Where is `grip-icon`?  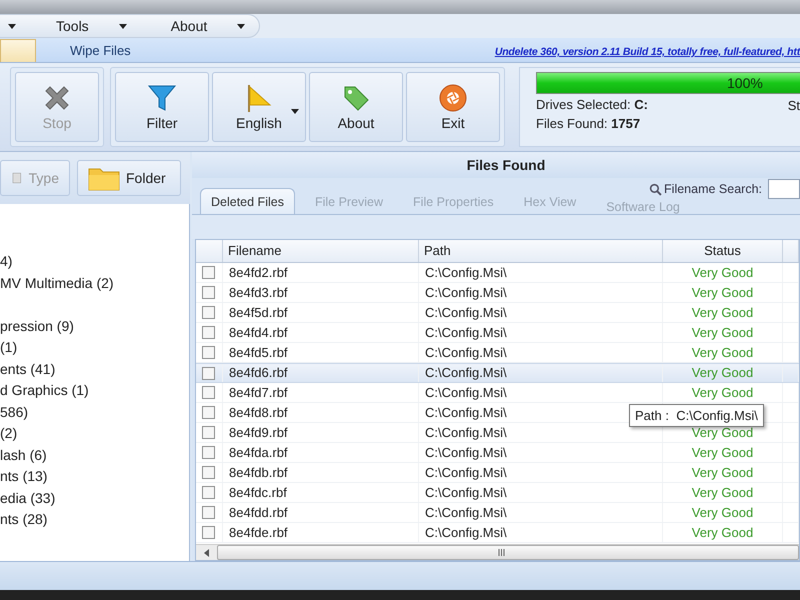
grip-icon is located at coordinates (501, 552).